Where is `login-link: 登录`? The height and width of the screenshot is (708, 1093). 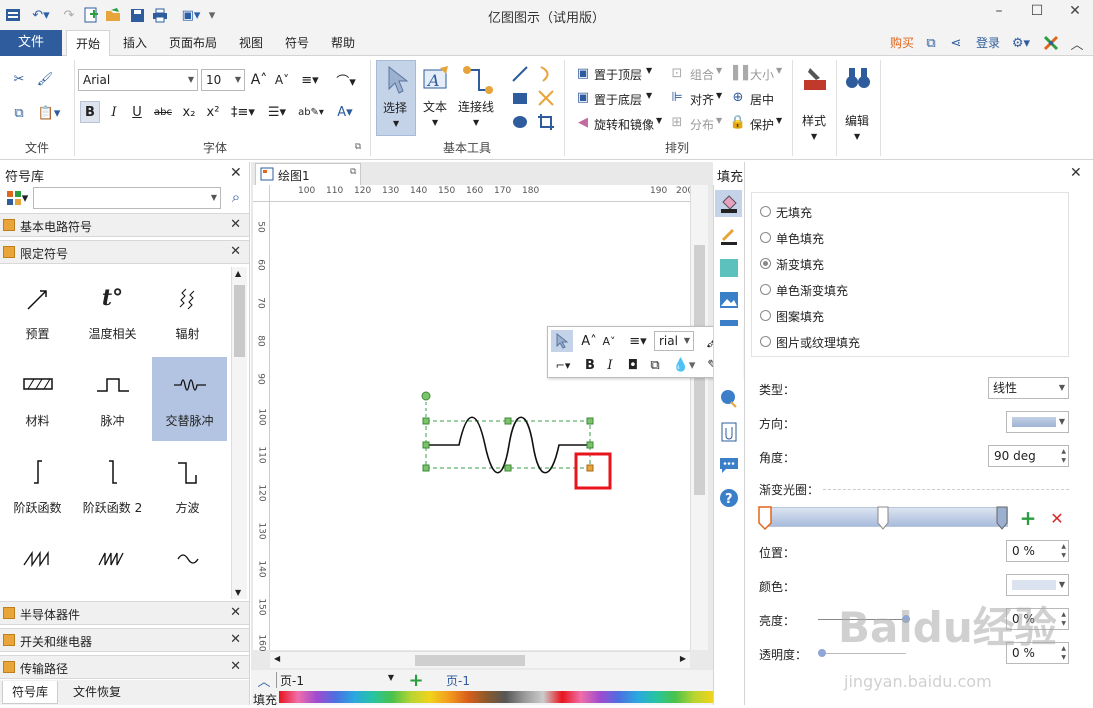 login-link: 登录 is located at coordinates (988, 43).